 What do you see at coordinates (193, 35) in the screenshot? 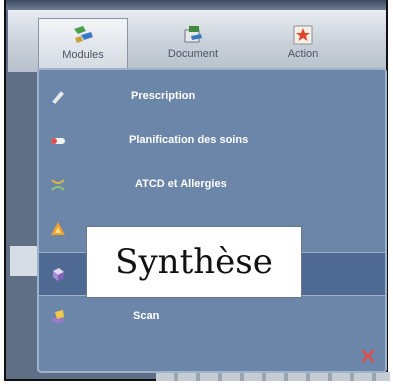
I see `document-icon` at bounding box center [193, 35].